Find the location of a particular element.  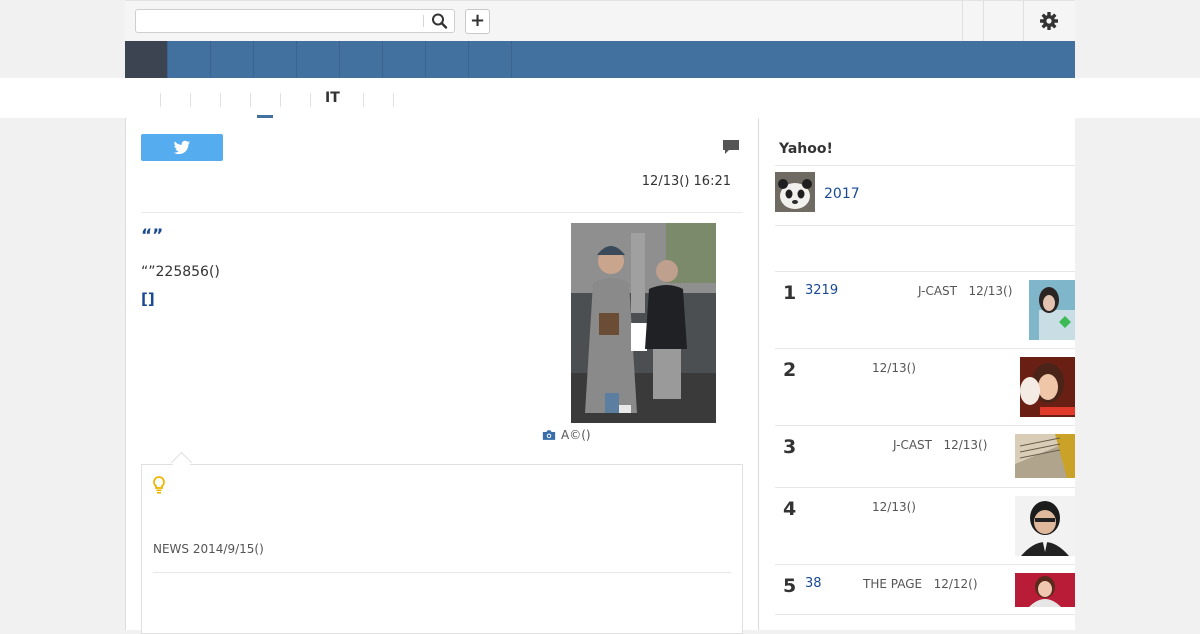

subnav-item-it: IT is located at coordinates (332, 98).